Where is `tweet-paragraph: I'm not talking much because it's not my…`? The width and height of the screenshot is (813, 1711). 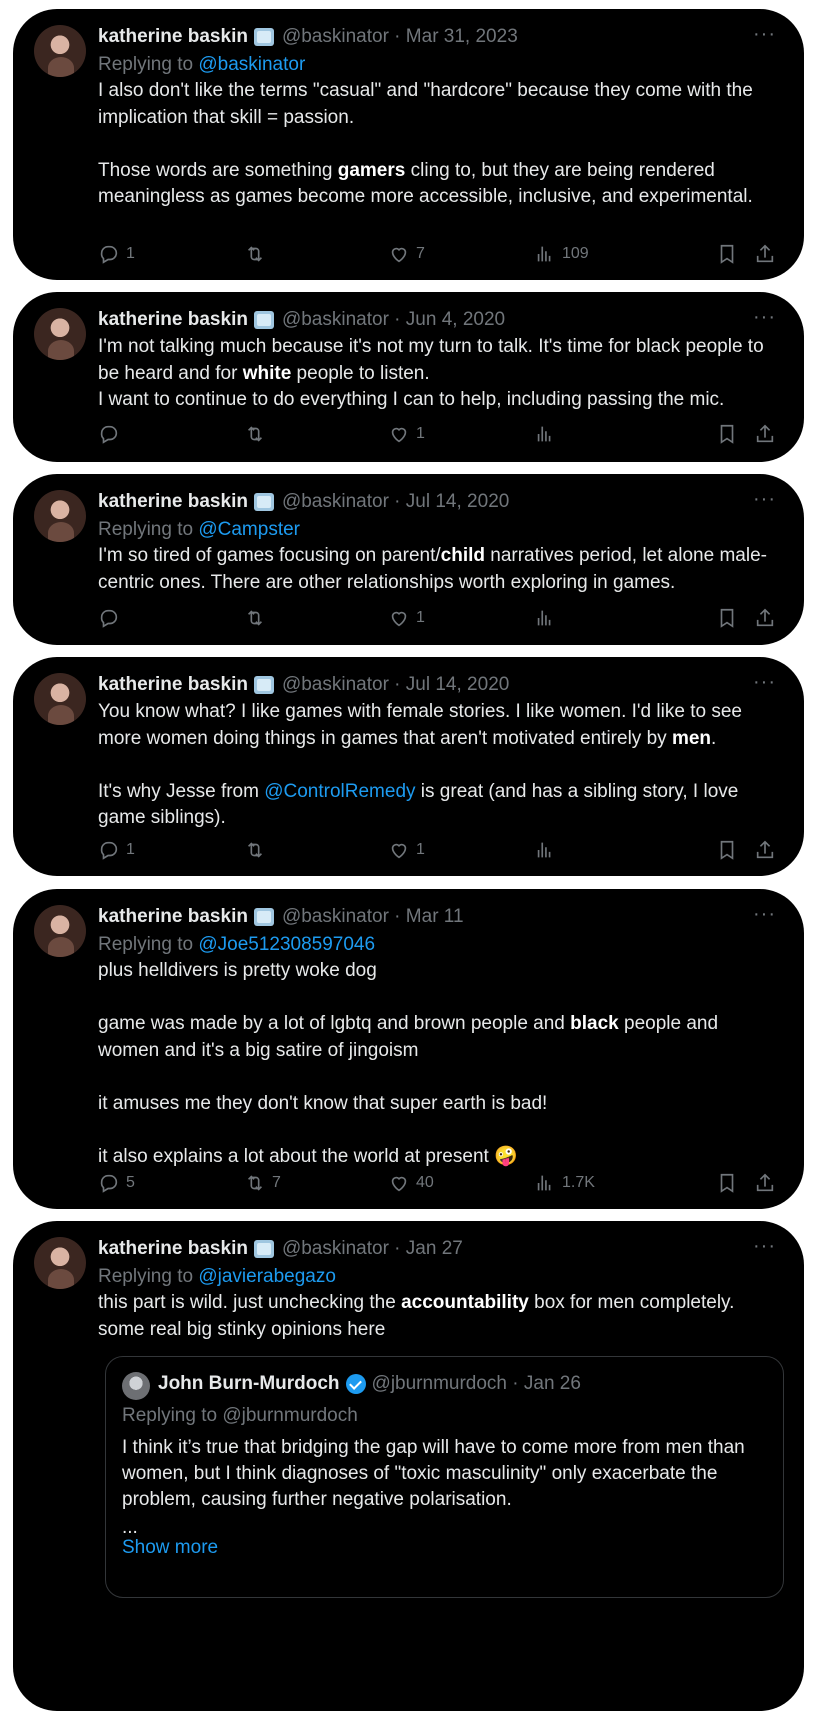 tweet-paragraph: I'm not talking much because it's not my… is located at coordinates (437, 374).